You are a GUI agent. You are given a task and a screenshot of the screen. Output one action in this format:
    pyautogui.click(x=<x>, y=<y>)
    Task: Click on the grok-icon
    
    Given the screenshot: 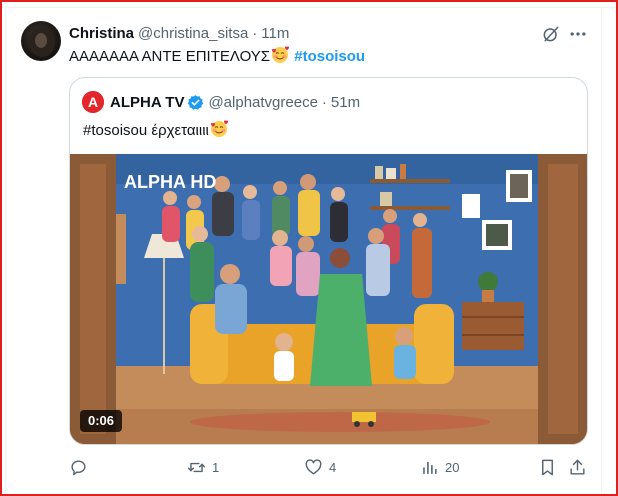 What is the action you would take?
    pyautogui.click(x=551, y=34)
    